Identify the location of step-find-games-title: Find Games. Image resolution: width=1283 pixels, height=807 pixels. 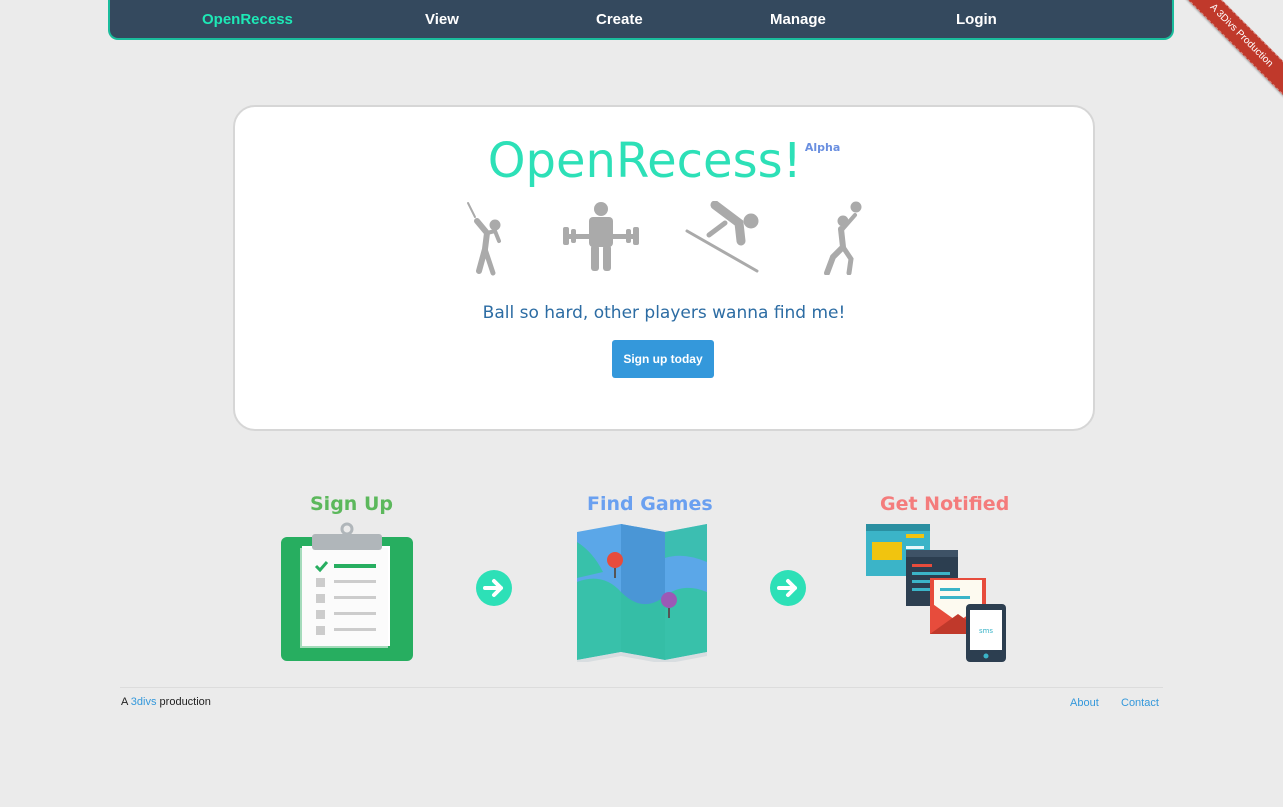
(650, 504).